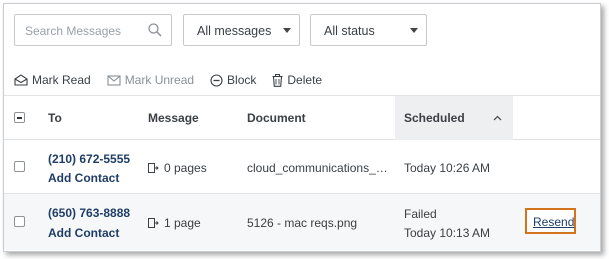 This screenshot has width=609, height=259. I want to click on page-count: 0 pages, so click(177, 168).